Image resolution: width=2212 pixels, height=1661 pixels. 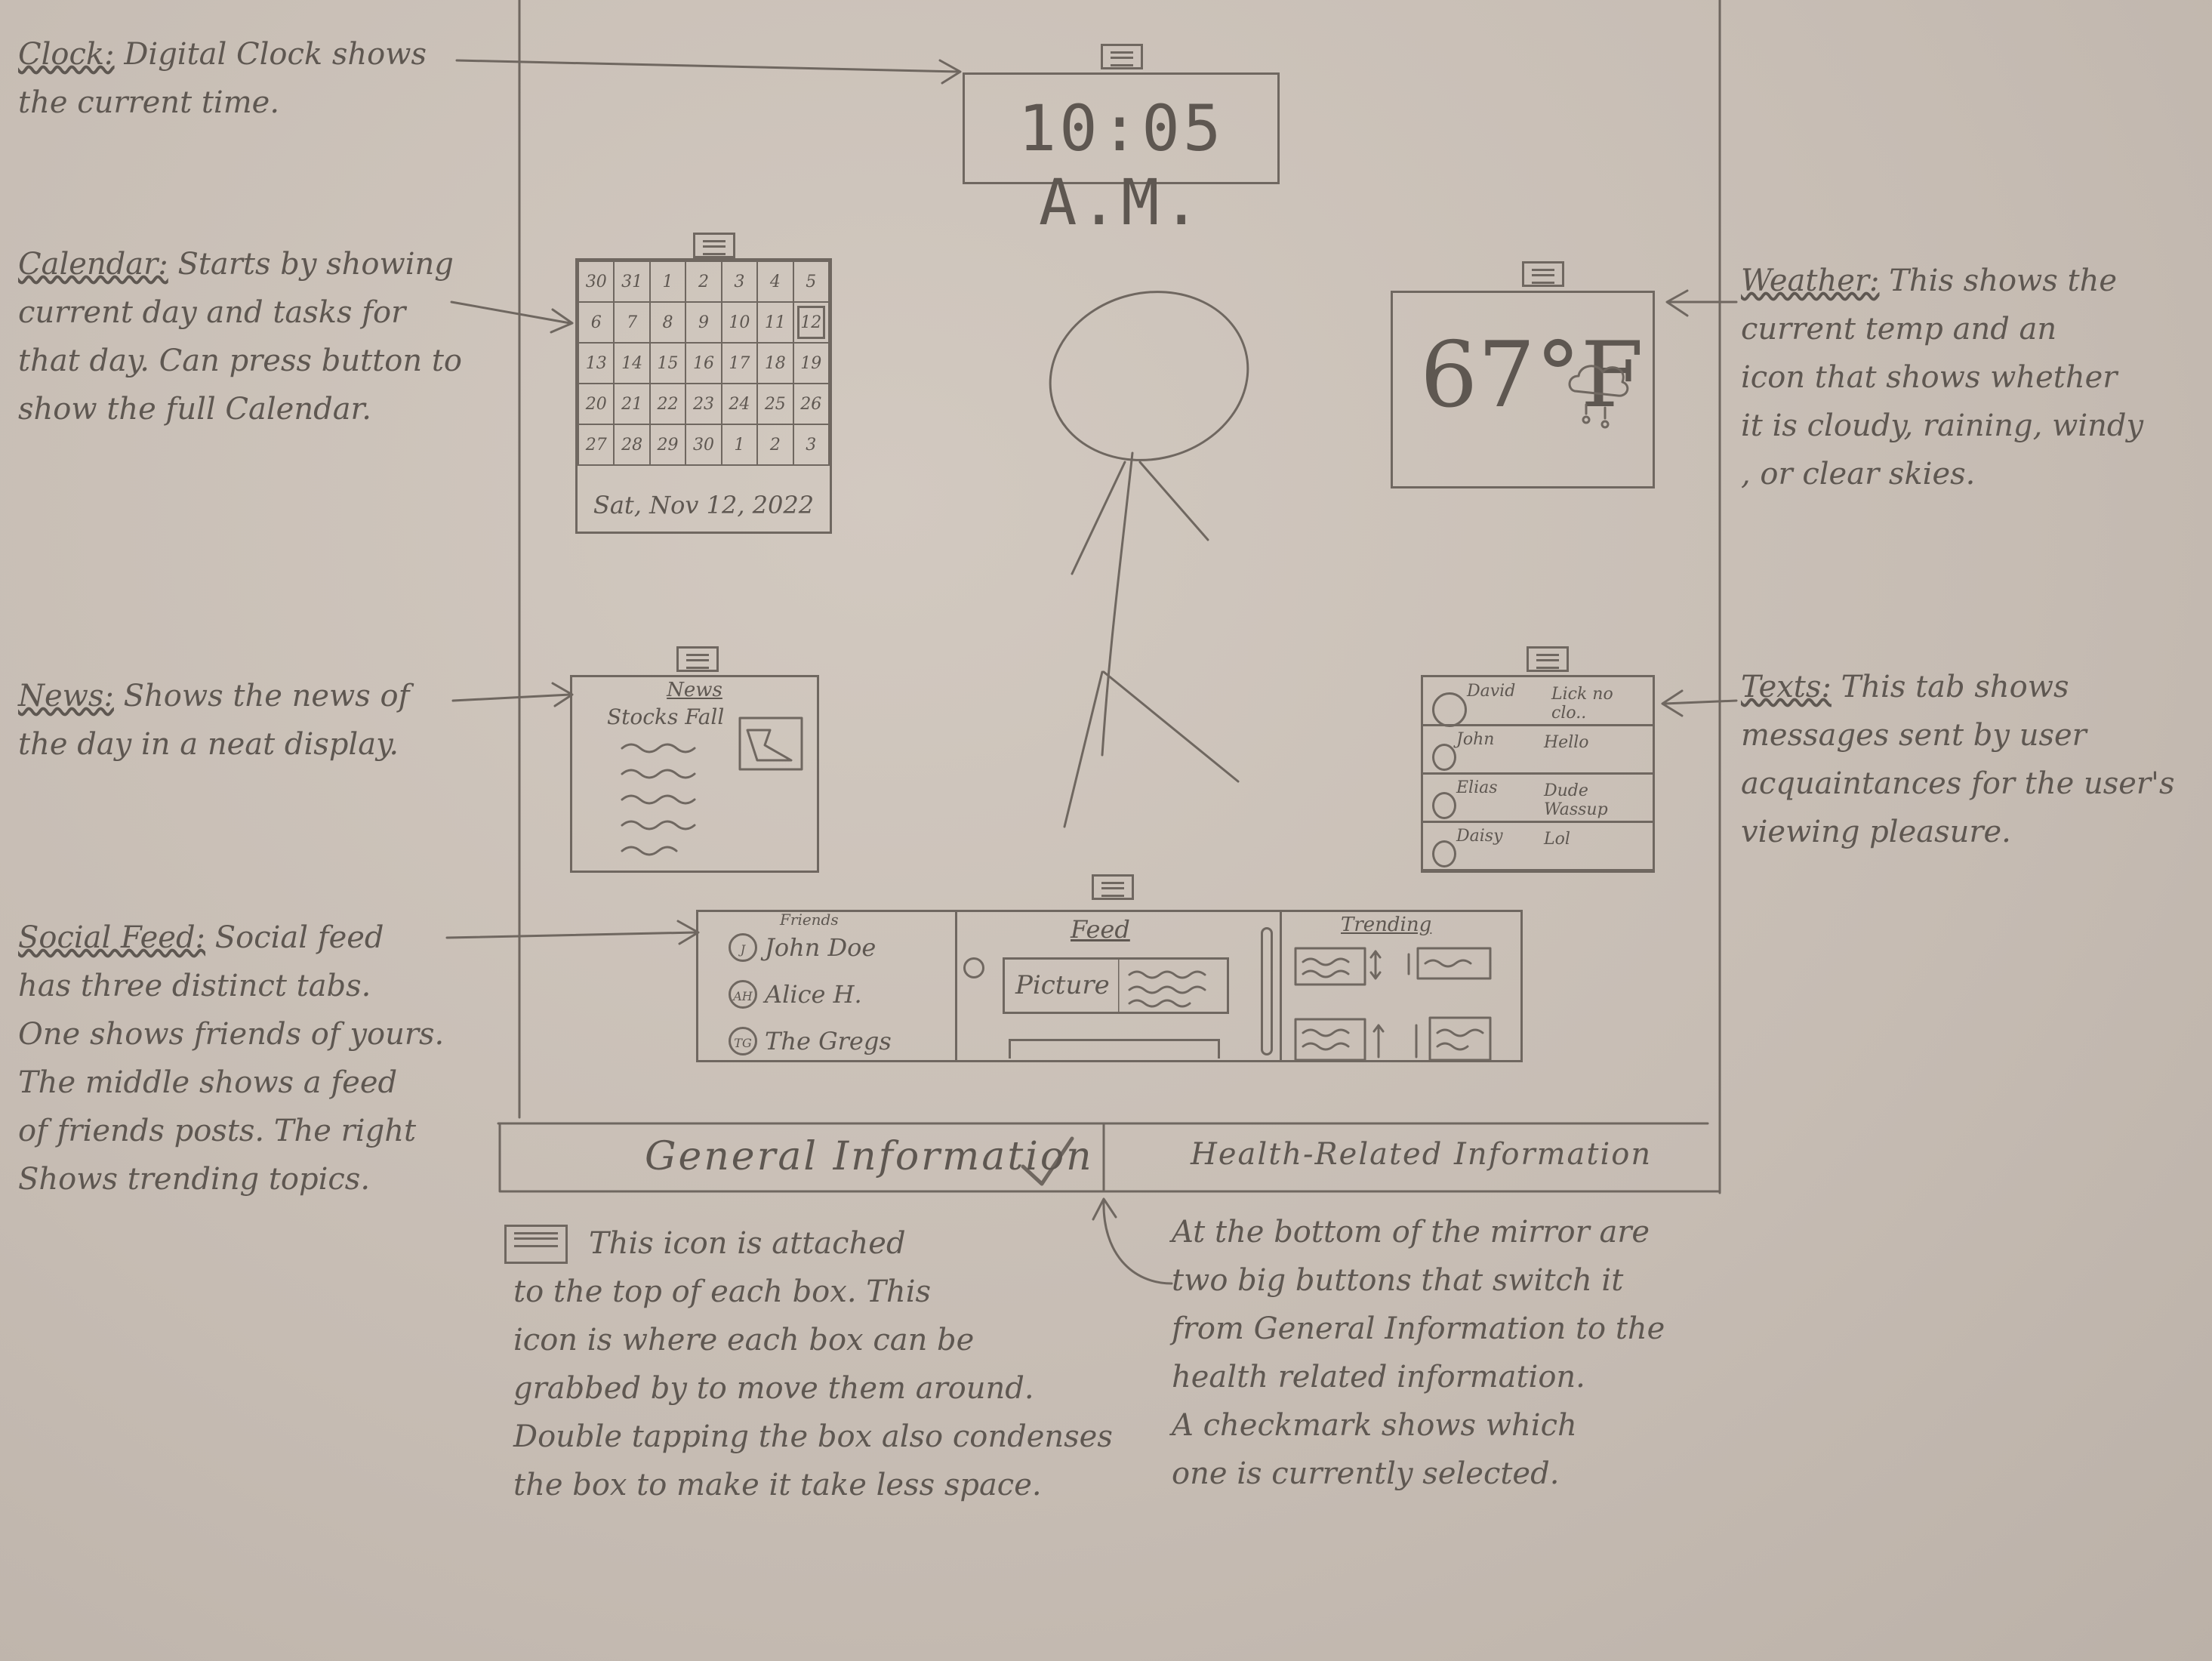 What do you see at coordinates (632, 322) in the screenshot?
I see `calendar-day: 7` at bounding box center [632, 322].